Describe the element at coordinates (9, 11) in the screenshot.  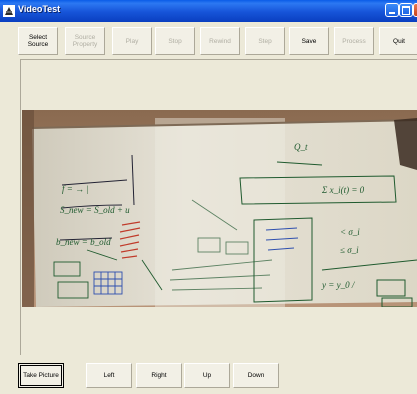
I see `app-icon` at that location.